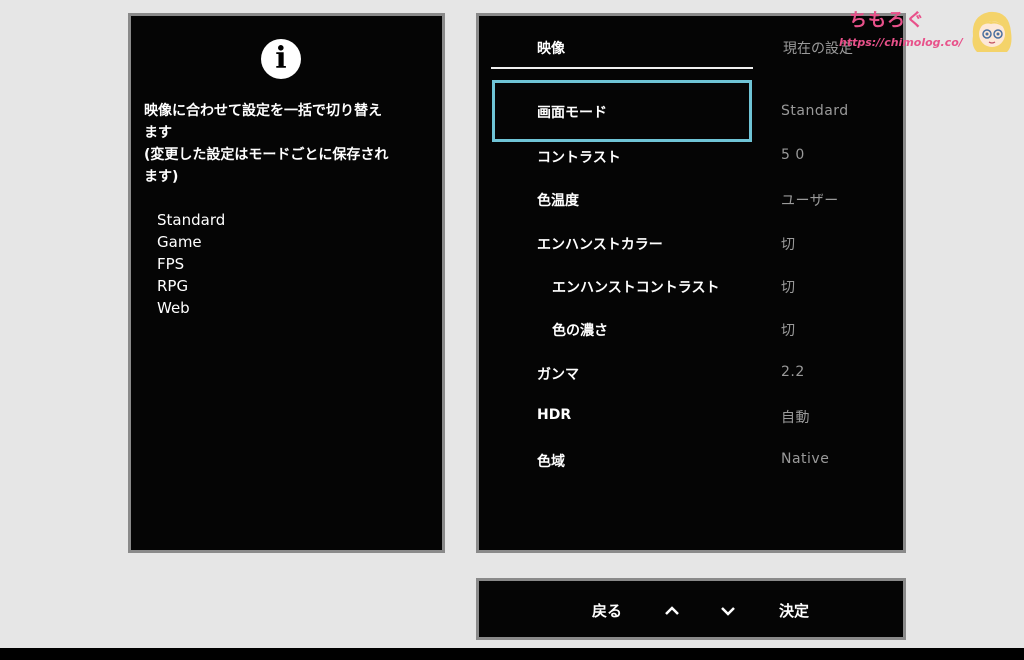 Image resolution: width=1024 pixels, height=660 pixels. I want to click on tab-picture: 映像, so click(551, 48).